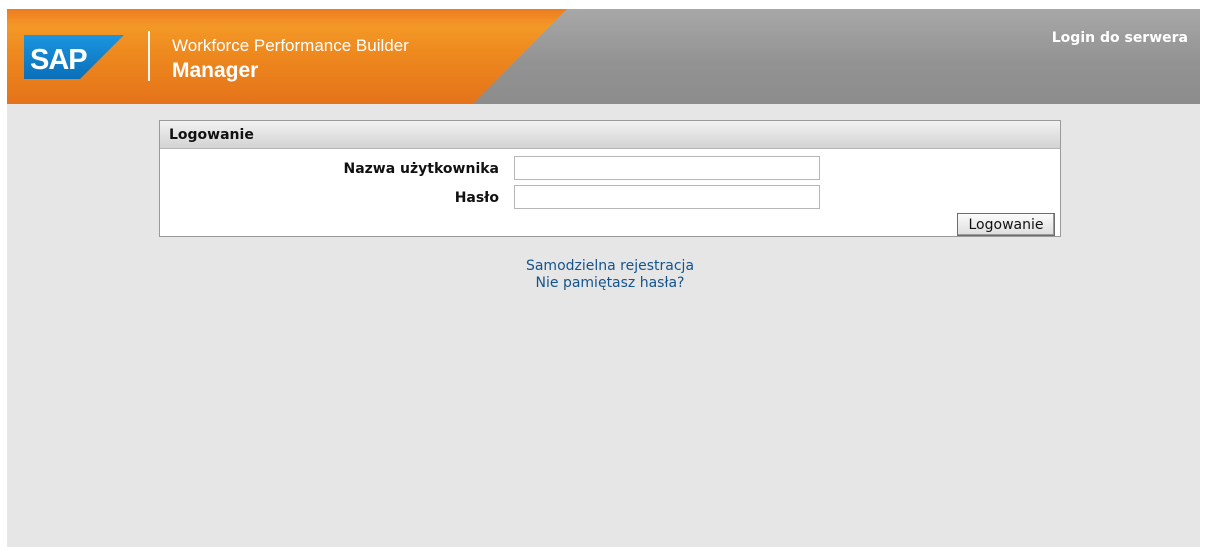  I want to click on sap-logo: SAP, so click(74, 57).